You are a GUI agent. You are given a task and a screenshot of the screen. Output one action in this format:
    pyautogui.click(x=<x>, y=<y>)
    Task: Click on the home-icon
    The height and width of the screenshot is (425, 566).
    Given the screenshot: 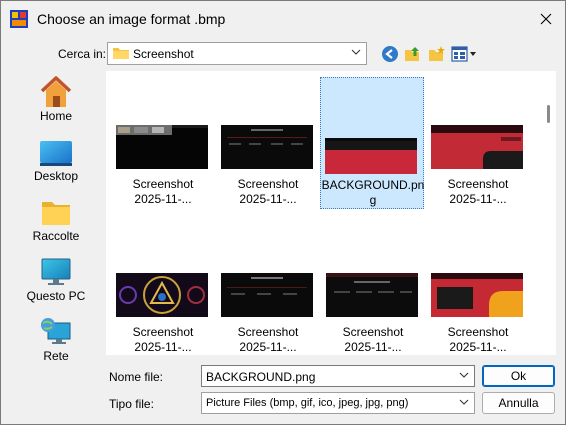 What is the action you would take?
    pyautogui.click(x=56, y=91)
    